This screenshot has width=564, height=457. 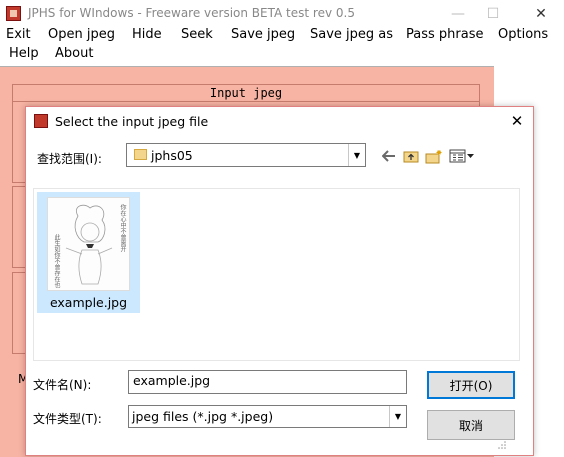 What do you see at coordinates (444, 34) in the screenshot?
I see `menu-pass-phrase: Pass phrase` at bounding box center [444, 34].